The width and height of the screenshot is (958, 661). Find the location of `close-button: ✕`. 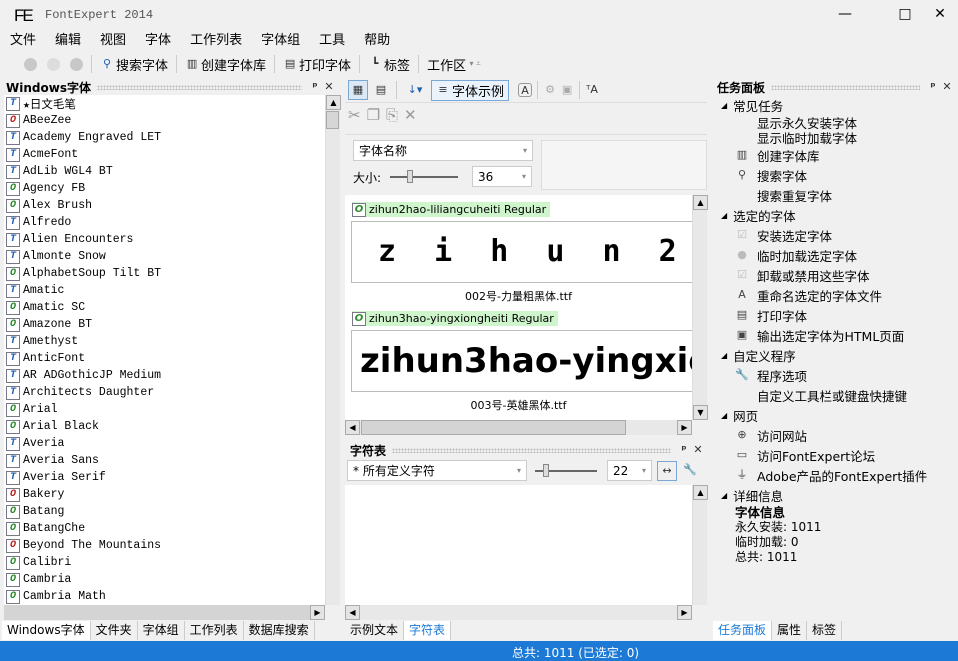

close-button: ✕ is located at coordinates (940, 14).